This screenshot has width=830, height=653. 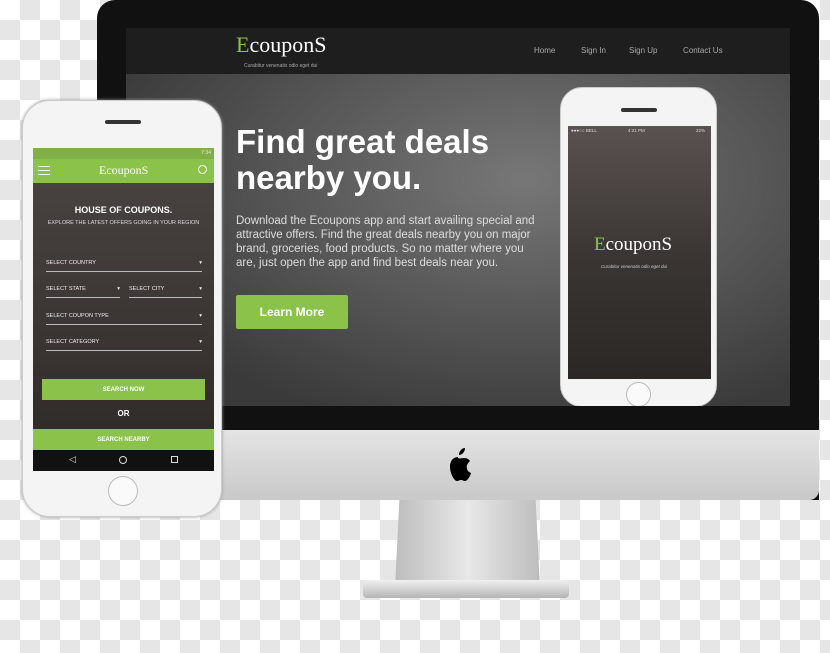 What do you see at coordinates (202, 169) in the screenshot?
I see `search-icon` at bounding box center [202, 169].